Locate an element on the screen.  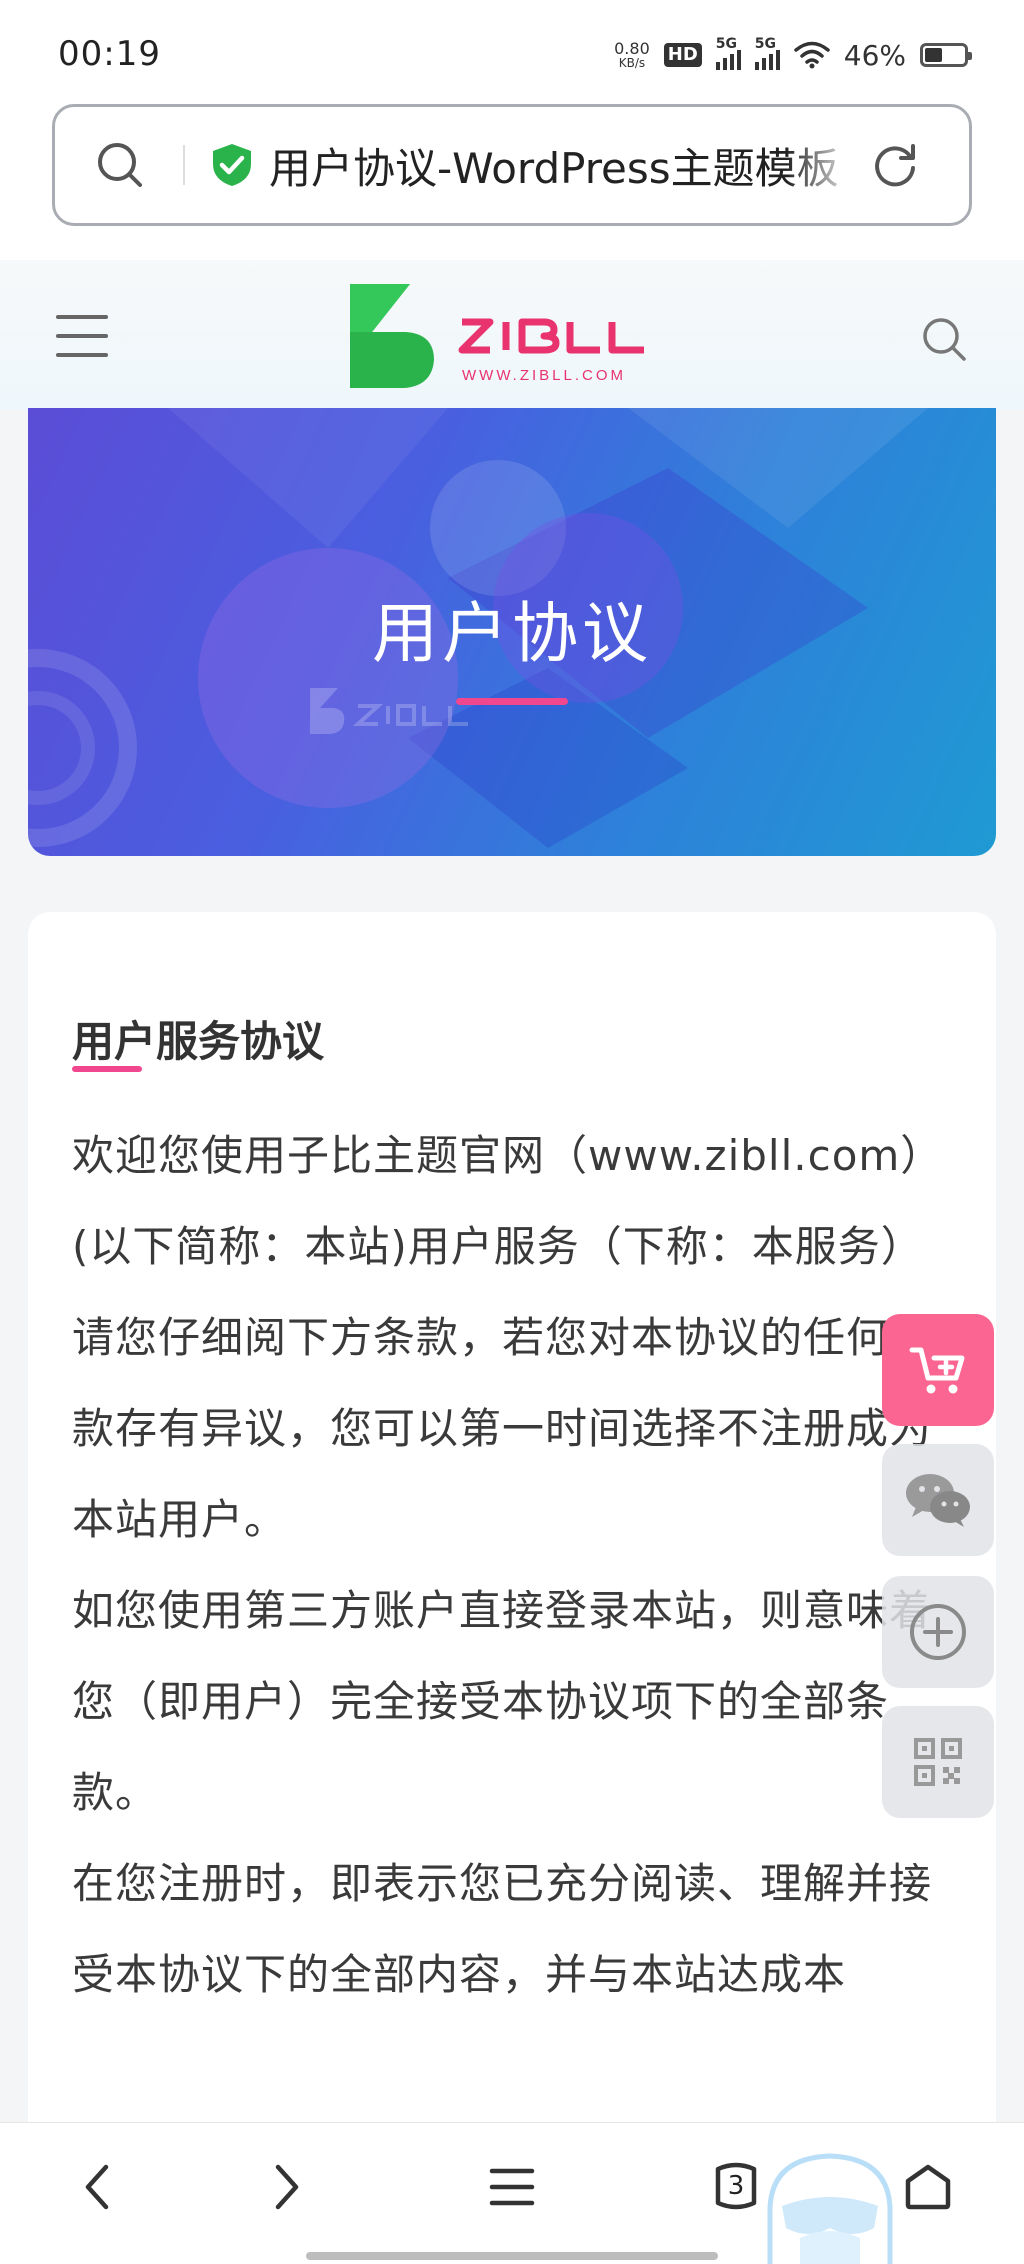
qrcode-button is located at coordinates (938, 1762).